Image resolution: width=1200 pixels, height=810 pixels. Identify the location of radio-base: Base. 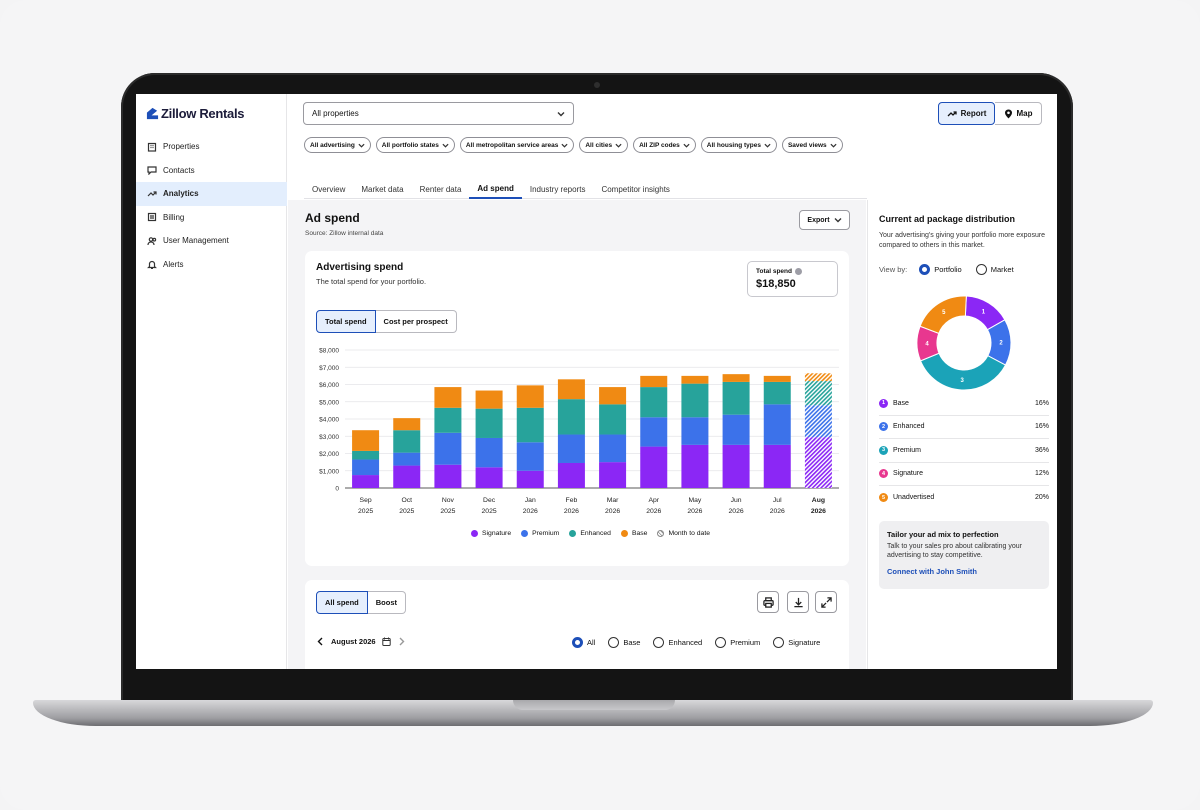
(624, 642).